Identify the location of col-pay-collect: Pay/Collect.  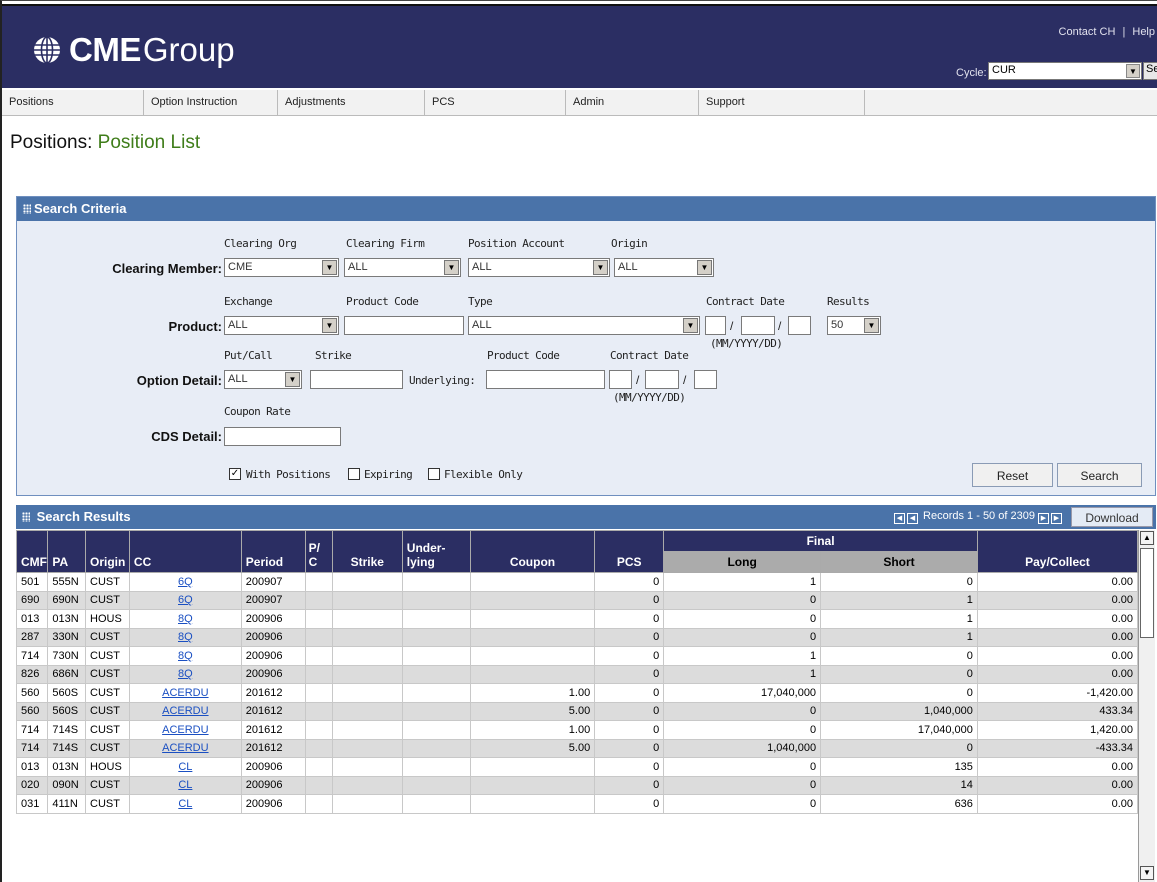
(1057, 551).